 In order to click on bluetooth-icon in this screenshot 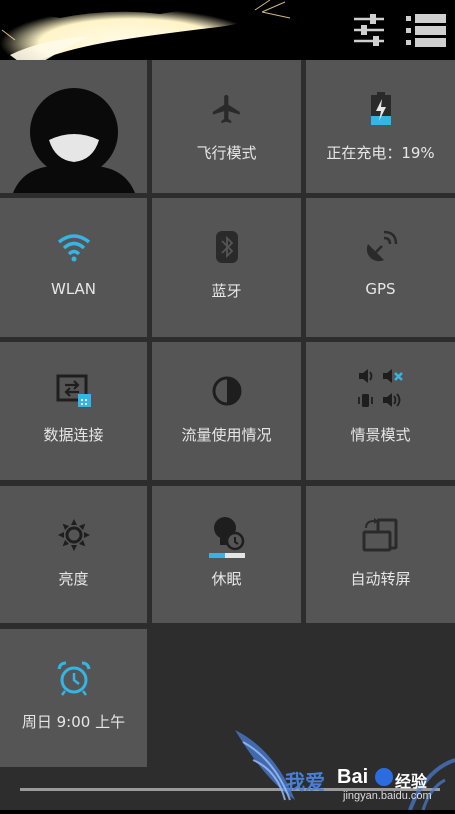, I will do `click(226, 247)`.